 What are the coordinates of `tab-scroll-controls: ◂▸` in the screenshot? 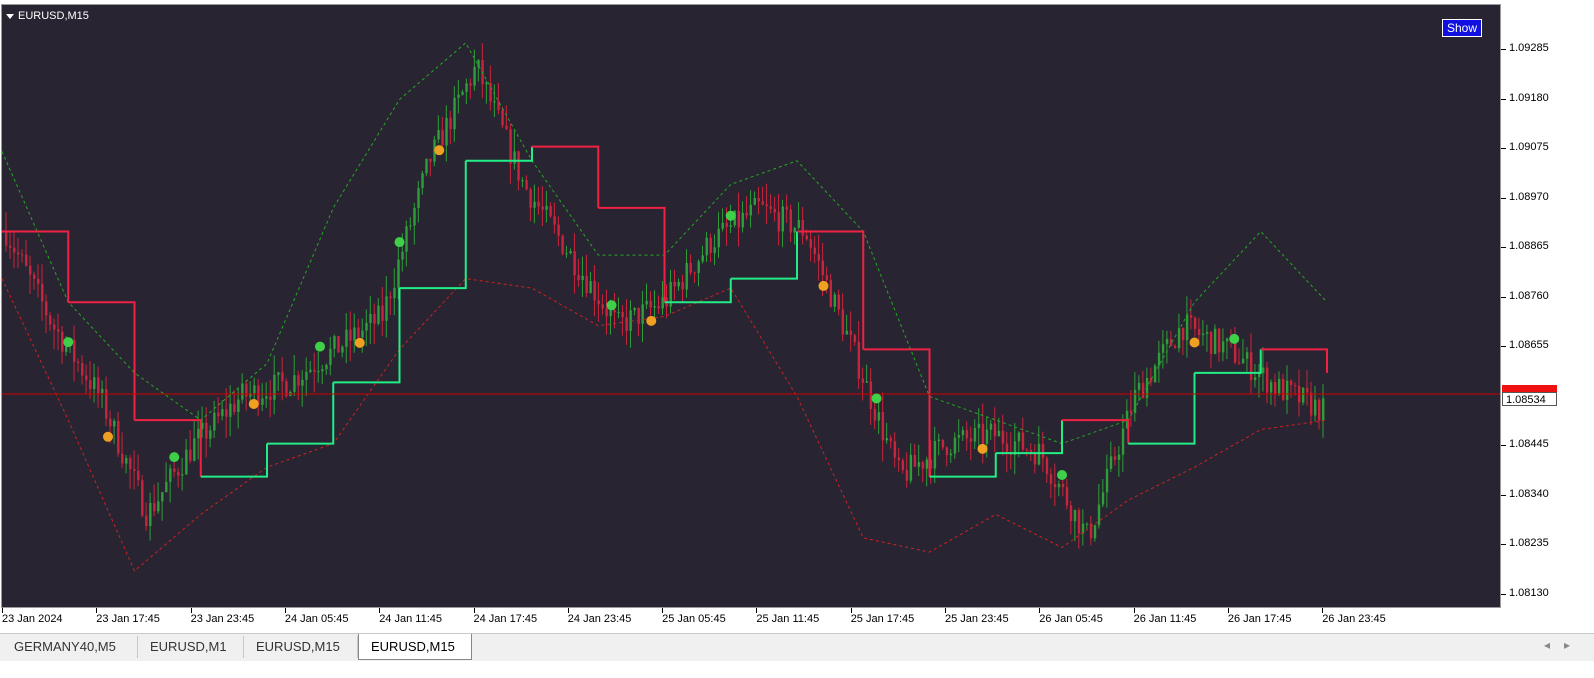 It's located at (1564, 645).